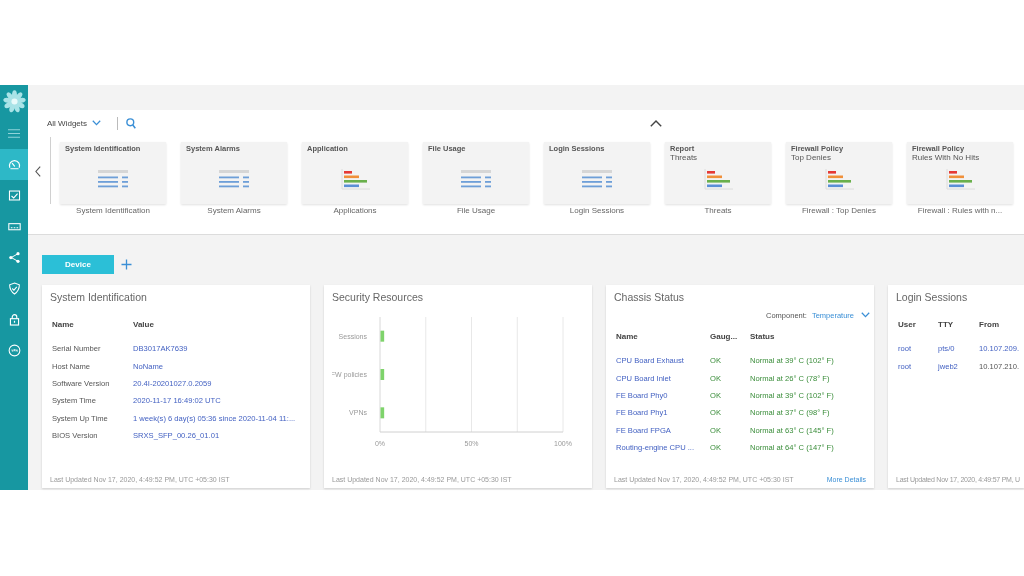 The image size is (1024, 576). What do you see at coordinates (14, 257) in the screenshot?
I see `network-icon` at bounding box center [14, 257].